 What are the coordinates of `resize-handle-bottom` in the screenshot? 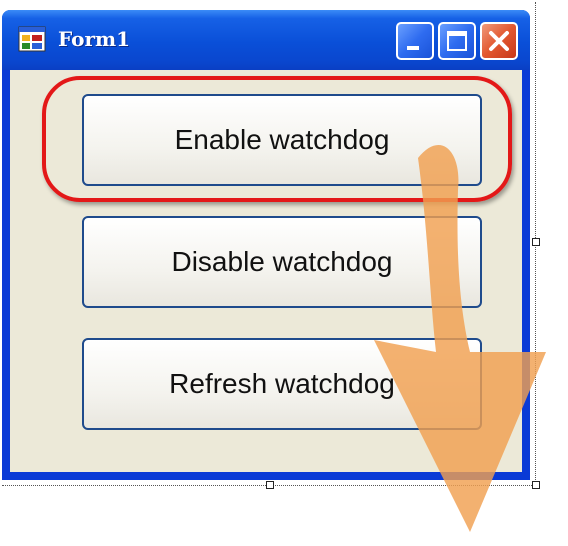 It's located at (270, 485).